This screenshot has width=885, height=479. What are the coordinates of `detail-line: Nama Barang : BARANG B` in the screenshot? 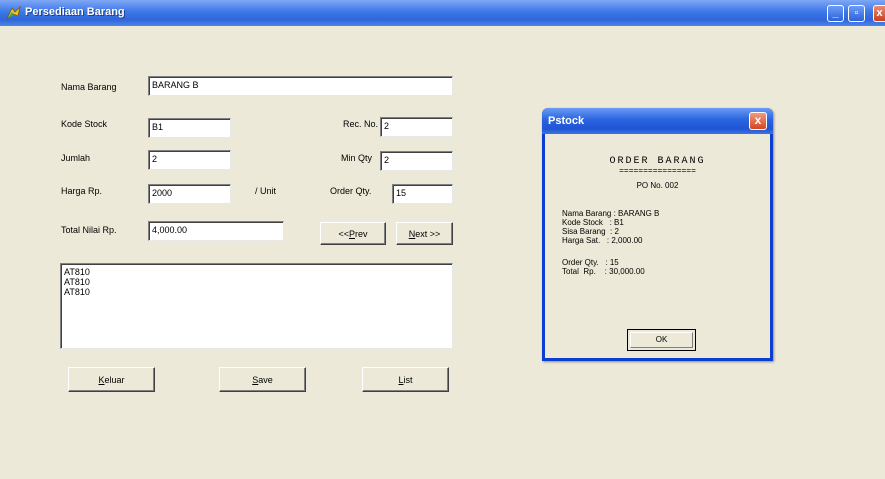 It's located at (611, 213).